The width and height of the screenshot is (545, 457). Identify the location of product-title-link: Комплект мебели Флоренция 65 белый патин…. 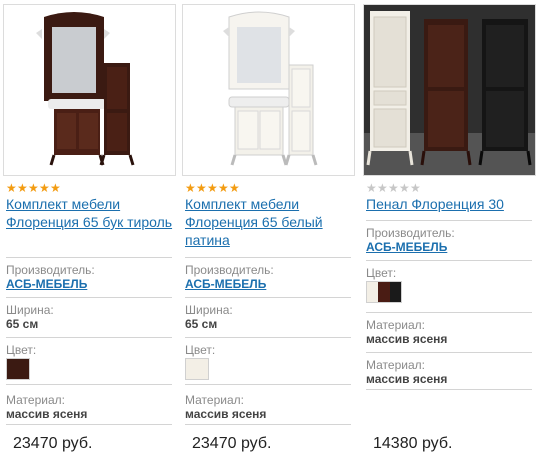
(269, 222).